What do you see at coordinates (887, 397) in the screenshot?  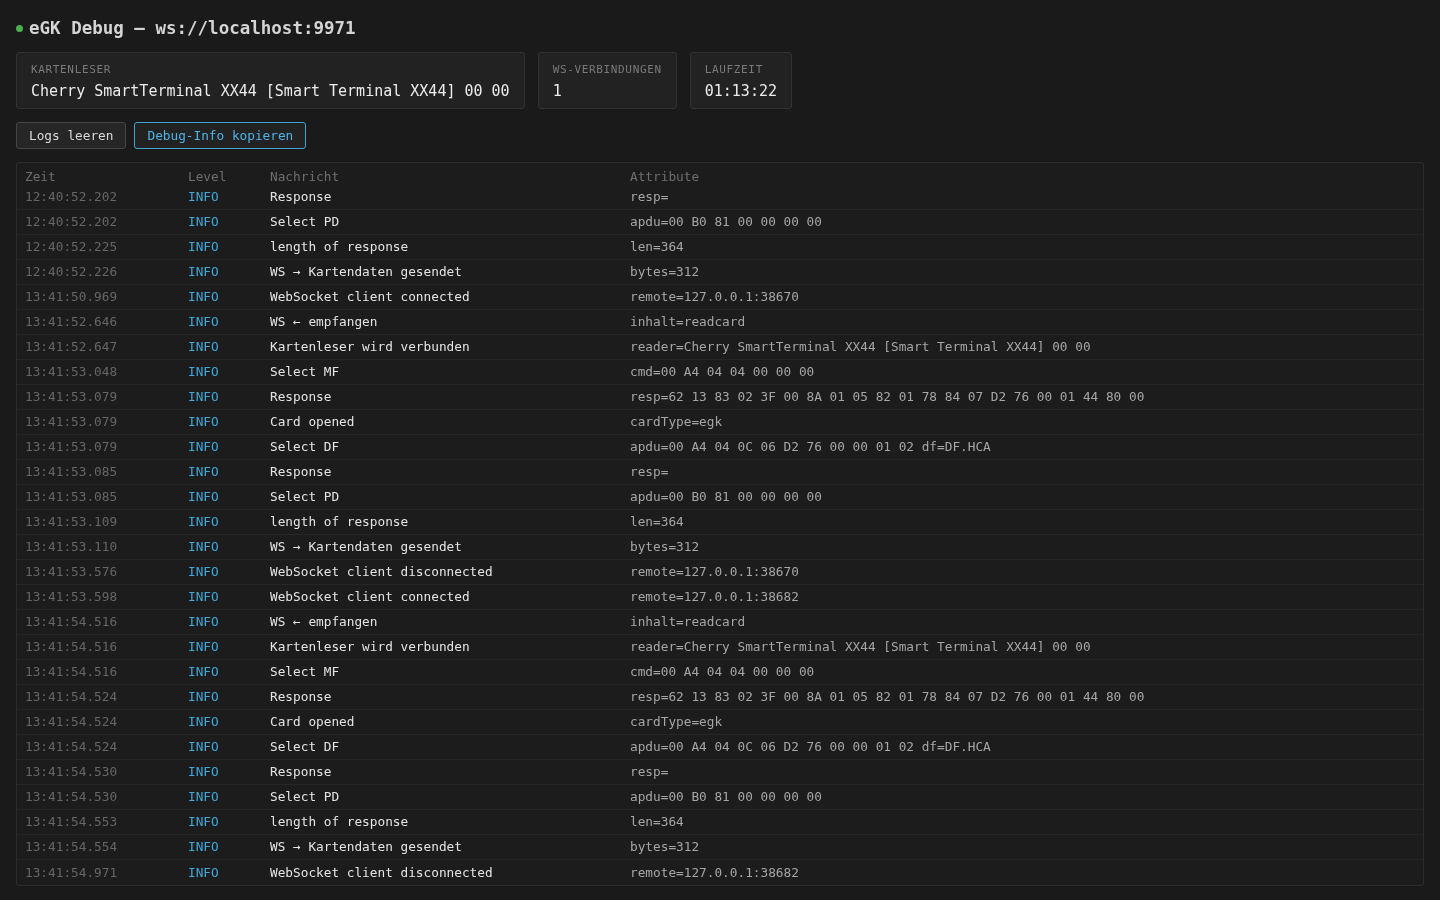 I see `log-attributes: resp=62 13 83 02 3F 00 8A 01 05 82 01 78 84 07 D2 76 00 01 44 80 00` at bounding box center [887, 397].